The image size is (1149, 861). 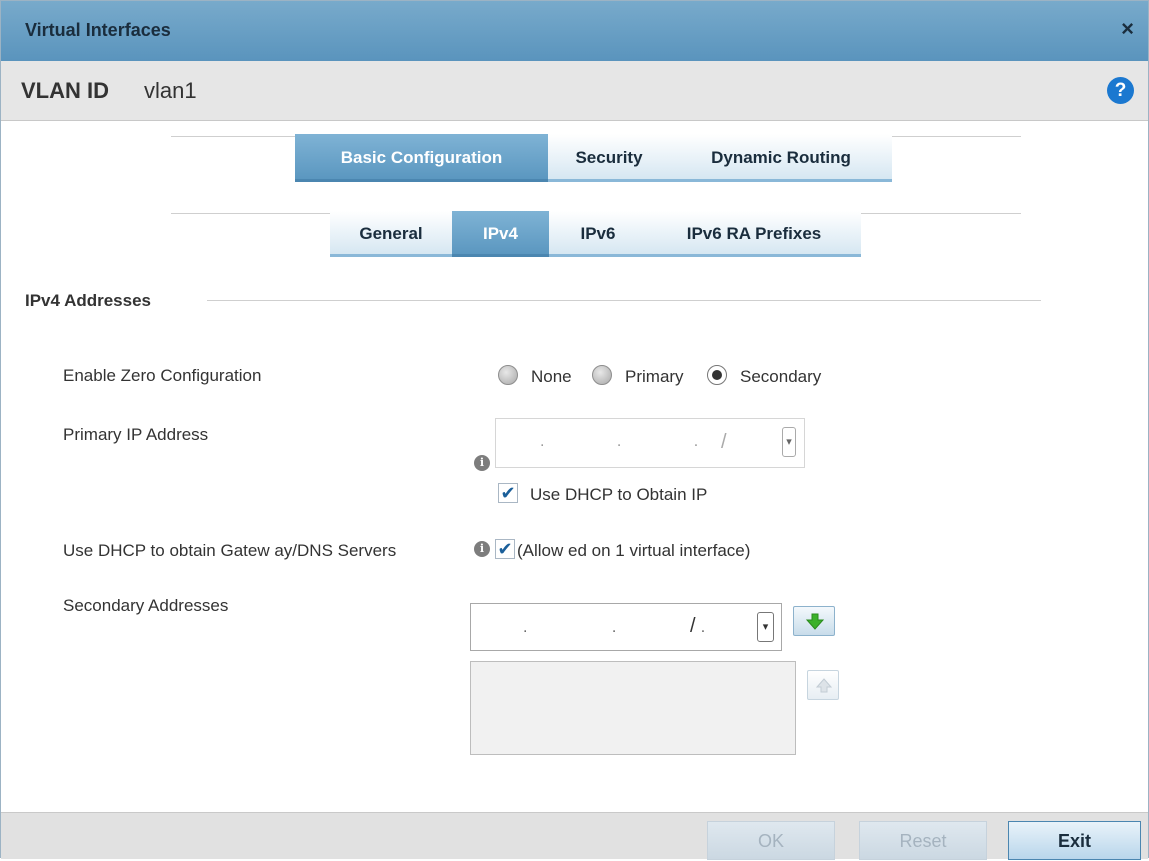 I want to click on help-icon: ?, so click(x=1120, y=90).